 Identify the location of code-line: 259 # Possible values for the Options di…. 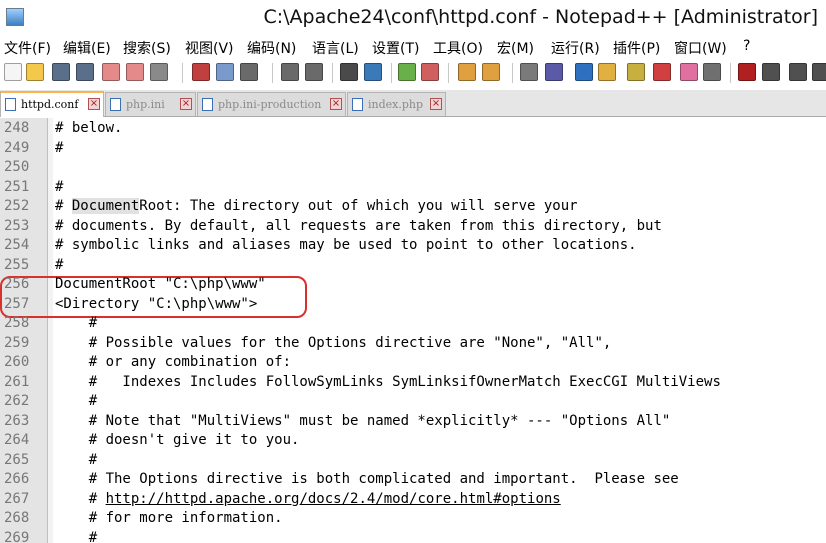
(413, 344).